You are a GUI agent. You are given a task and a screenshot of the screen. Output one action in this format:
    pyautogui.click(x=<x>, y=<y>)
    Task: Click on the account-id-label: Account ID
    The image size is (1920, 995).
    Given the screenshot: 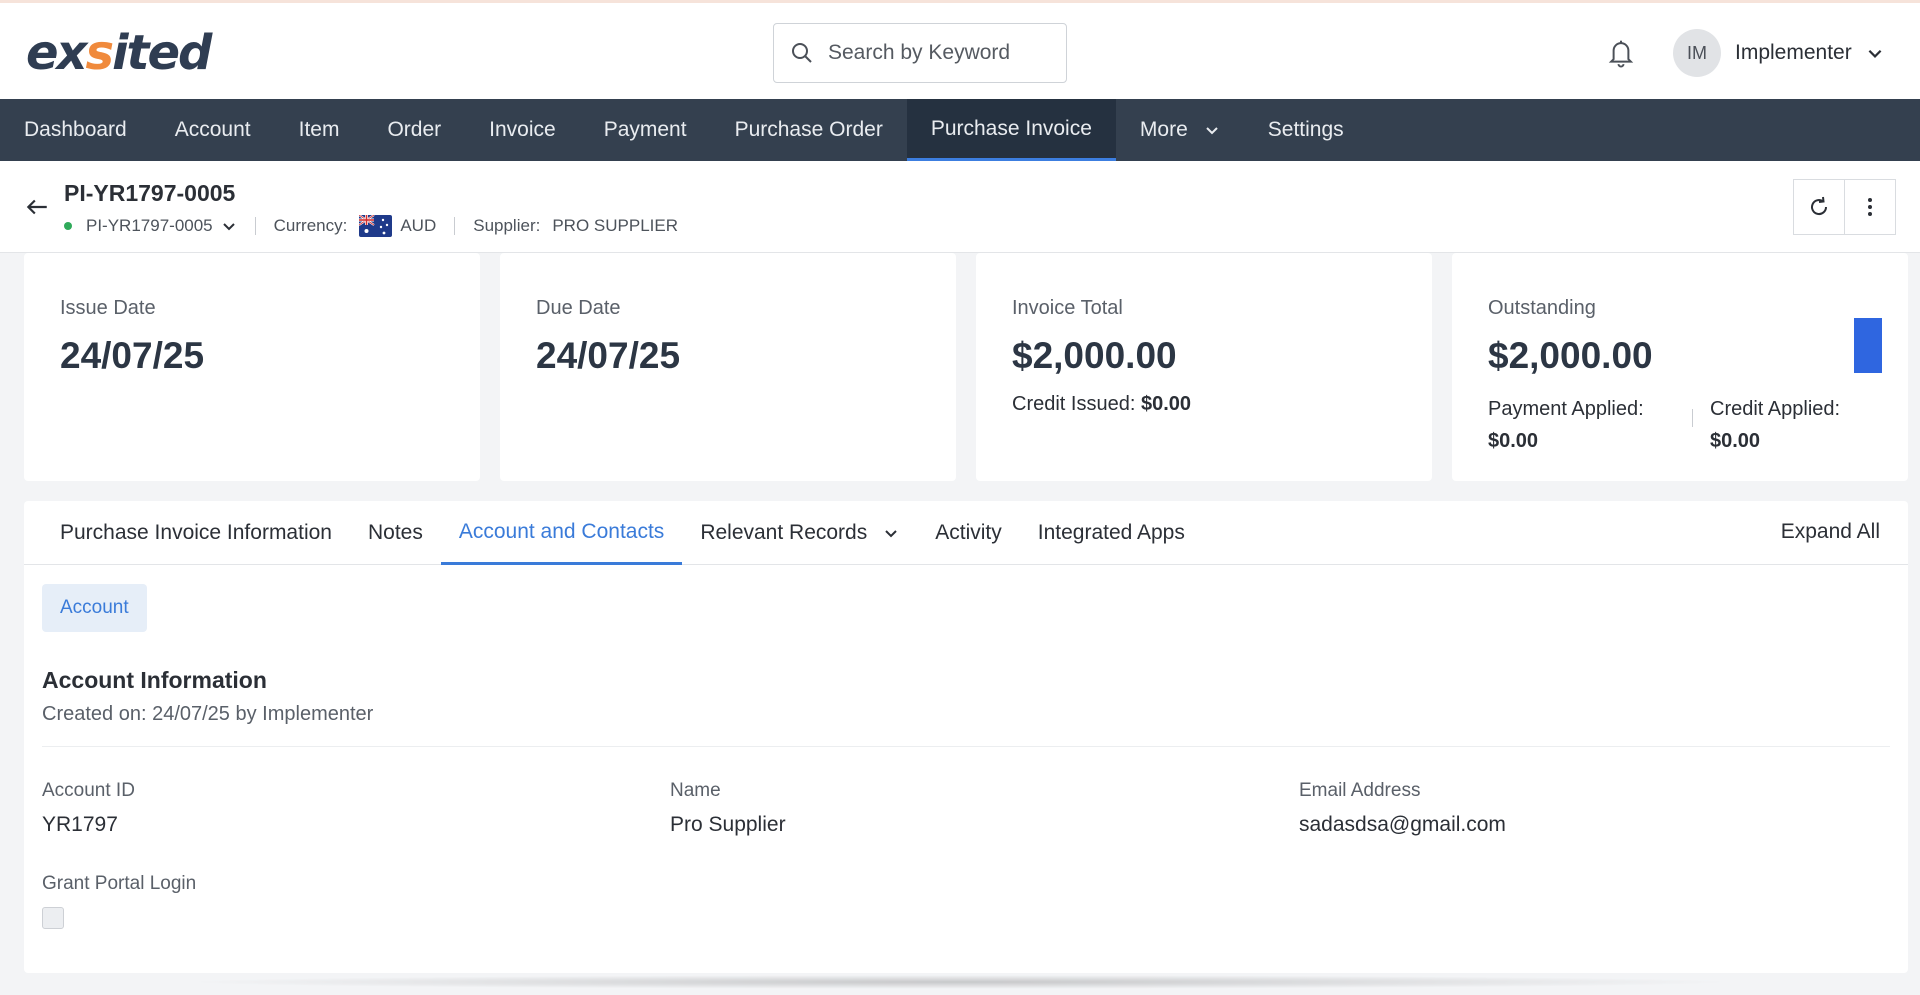 What is the action you would take?
    pyautogui.click(x=88, y=790)
    